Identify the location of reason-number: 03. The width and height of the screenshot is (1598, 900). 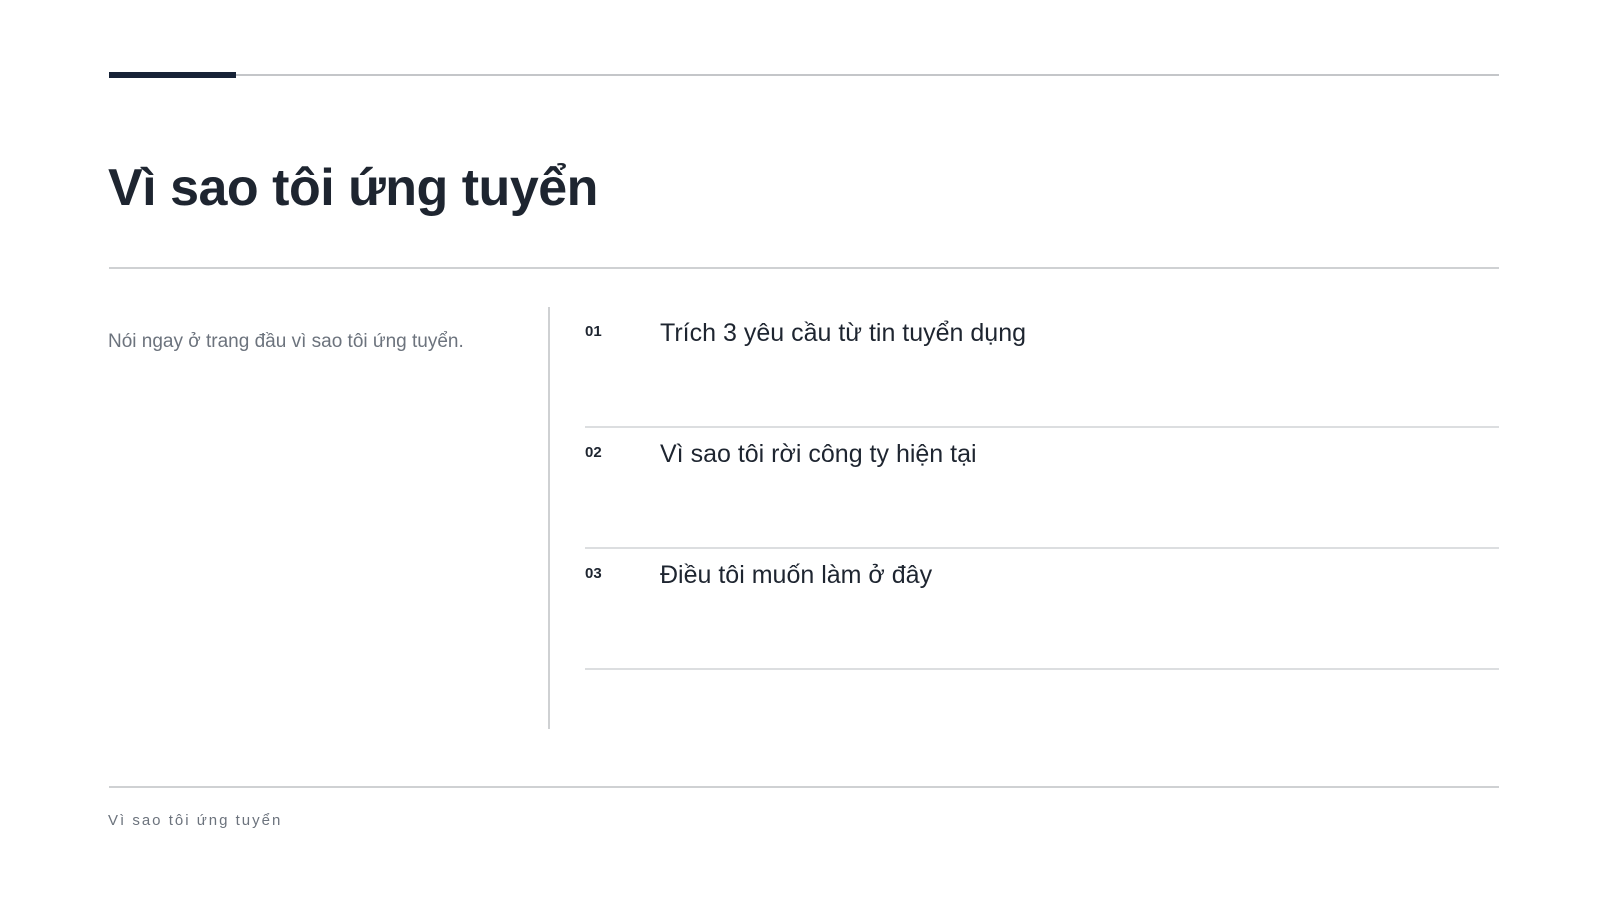
(593, 573).